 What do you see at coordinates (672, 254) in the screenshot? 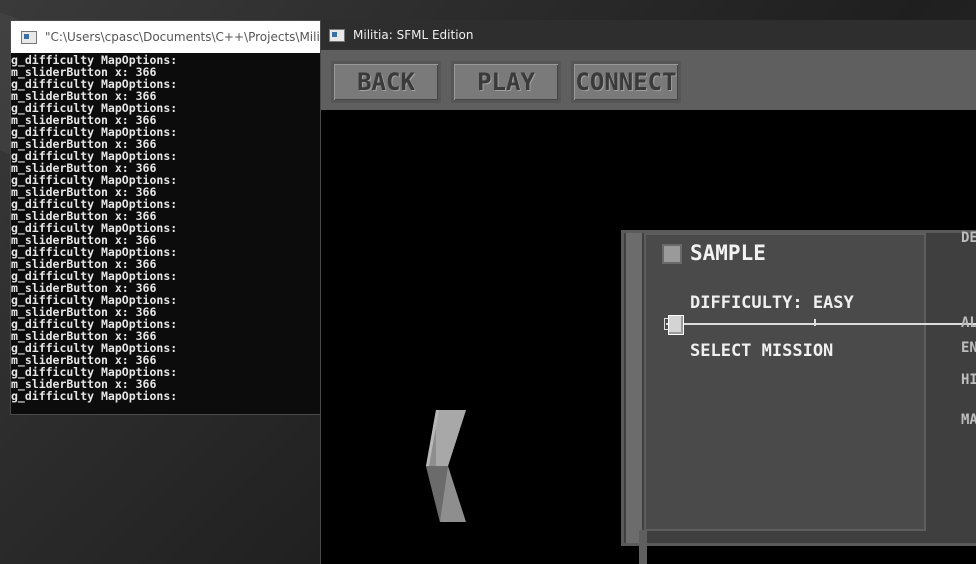
I see `square-icon` at bounding box center [672, 254].